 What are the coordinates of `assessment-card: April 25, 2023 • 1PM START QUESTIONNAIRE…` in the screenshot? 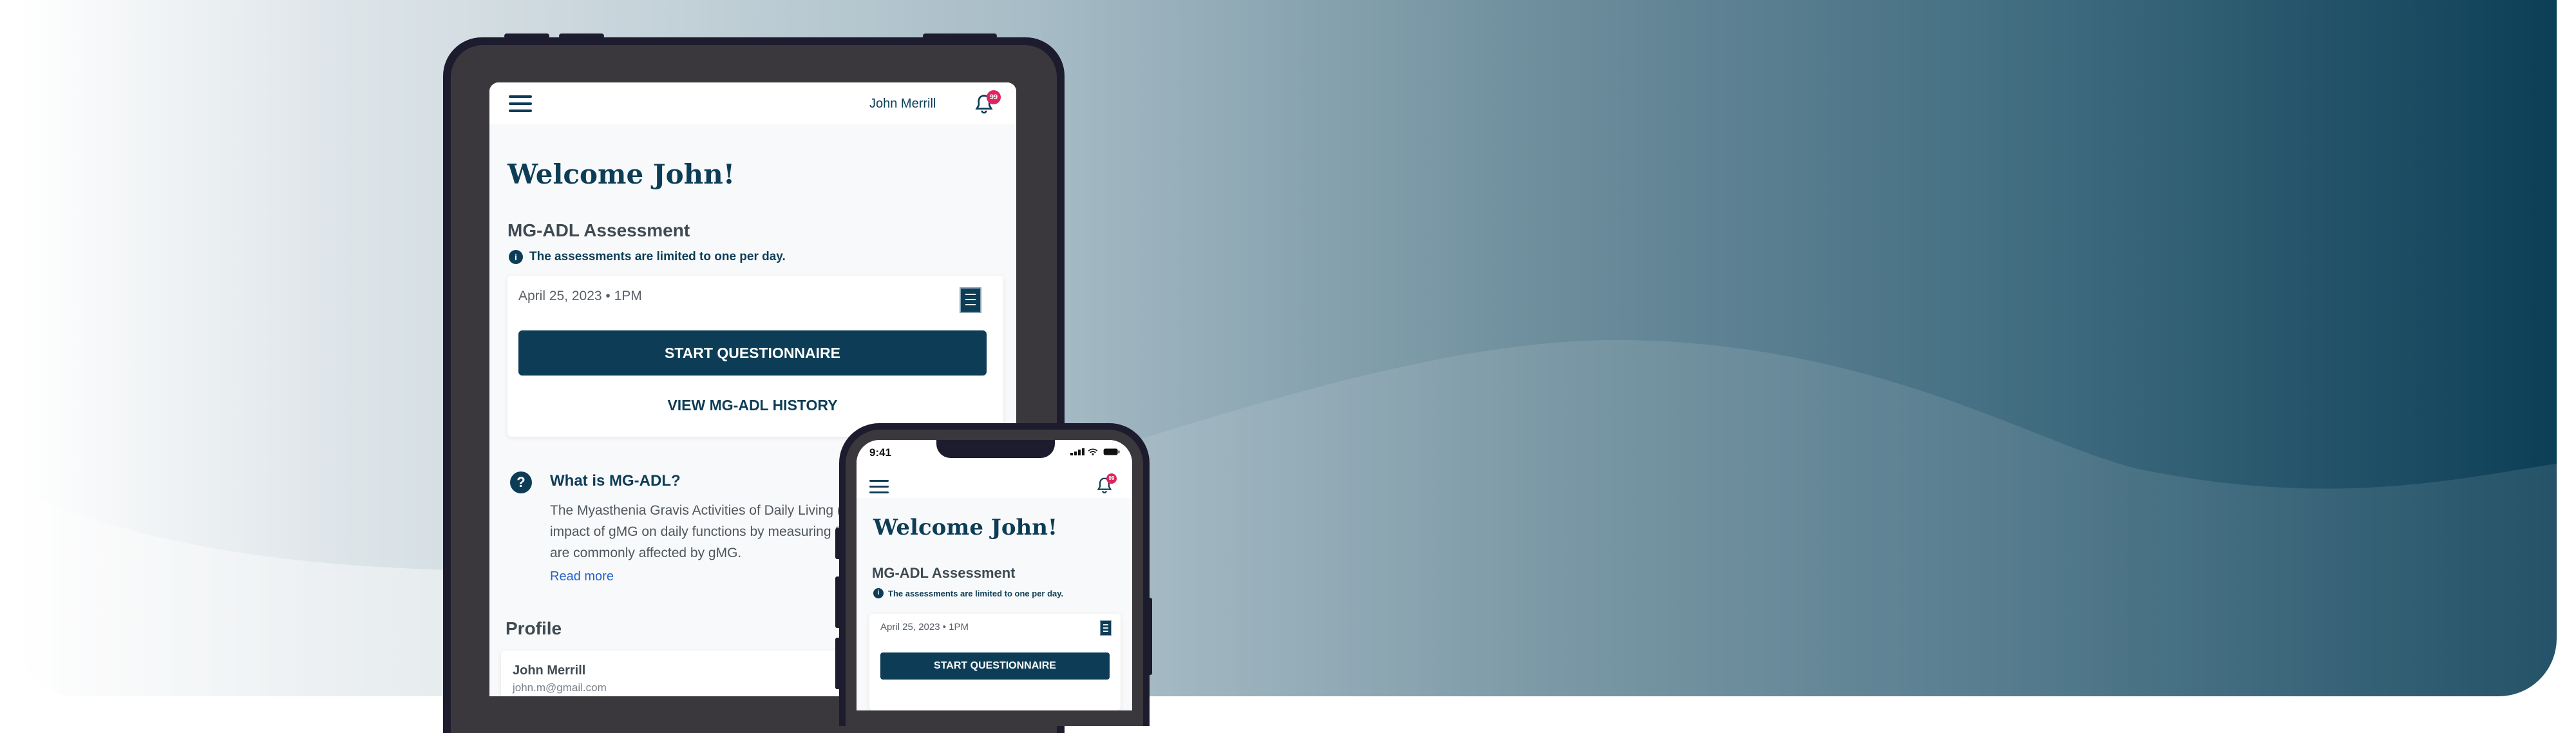 It's located at (755, 356).